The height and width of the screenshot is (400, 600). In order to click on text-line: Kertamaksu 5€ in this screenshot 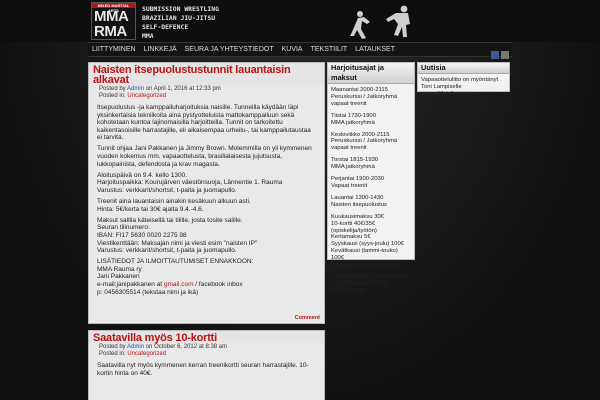, I will do `click(351, 237)`.